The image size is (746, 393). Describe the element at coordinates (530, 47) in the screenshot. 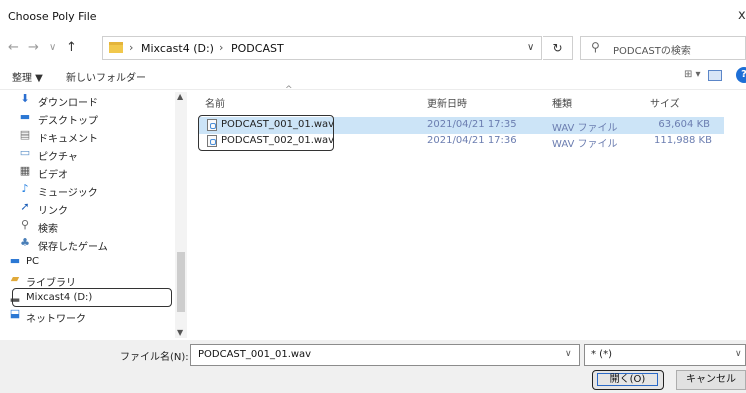

I see `address-dropdown-chevron-icon: ∨` at that location.